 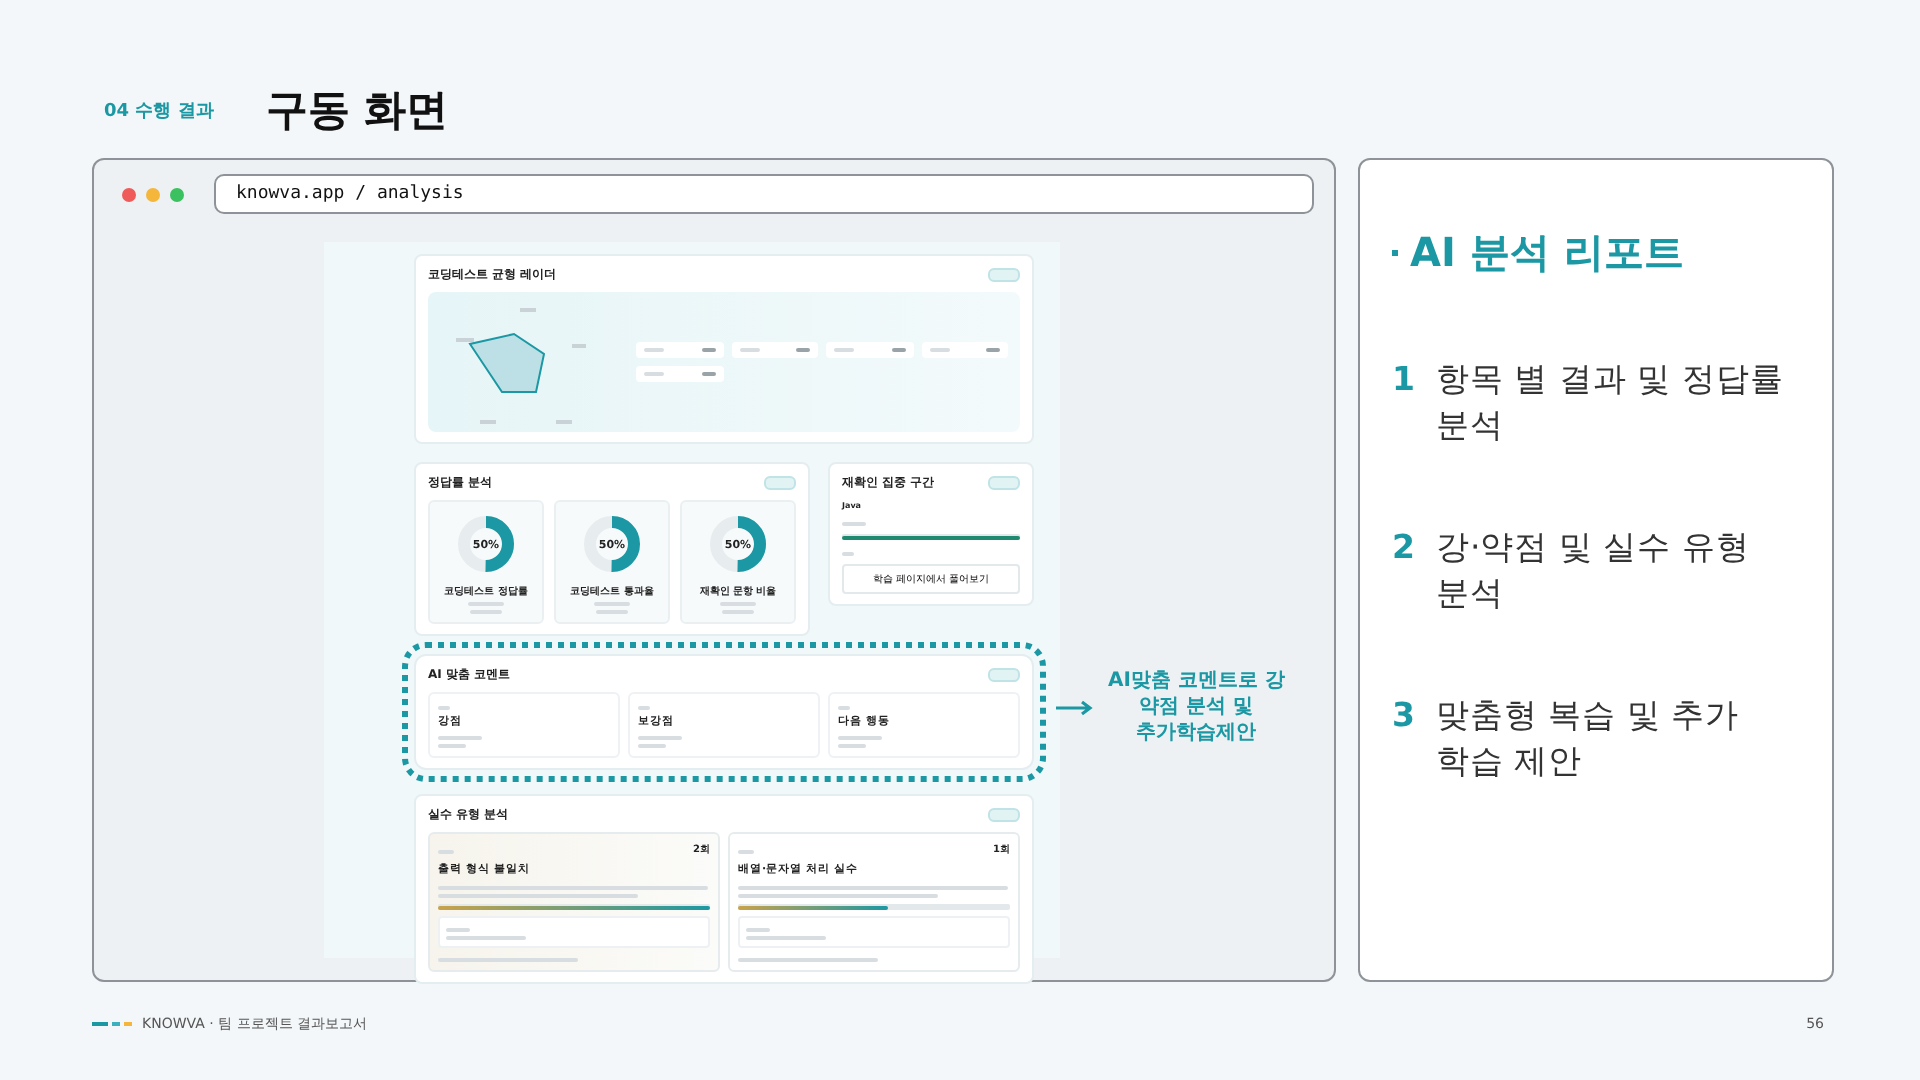 I want to click on item-number: 2, so click(x=1402, y=548).